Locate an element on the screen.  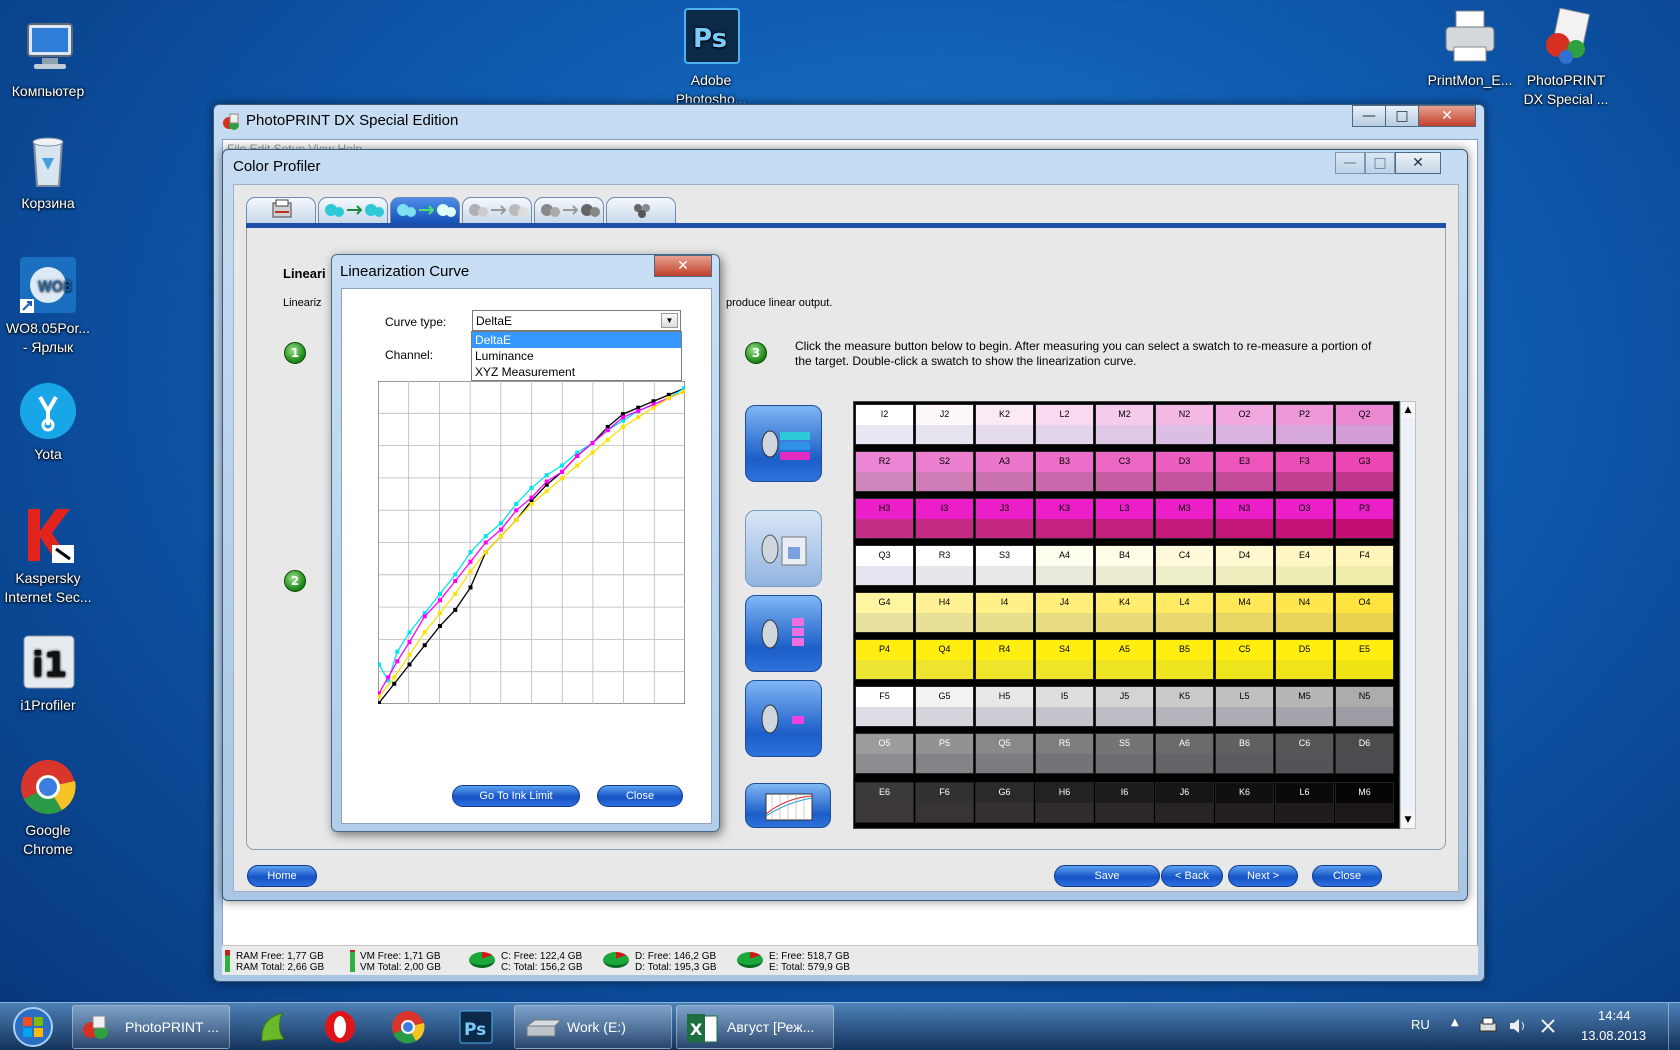
swatch-cell: F4 is located at coordinates (1364, 565).